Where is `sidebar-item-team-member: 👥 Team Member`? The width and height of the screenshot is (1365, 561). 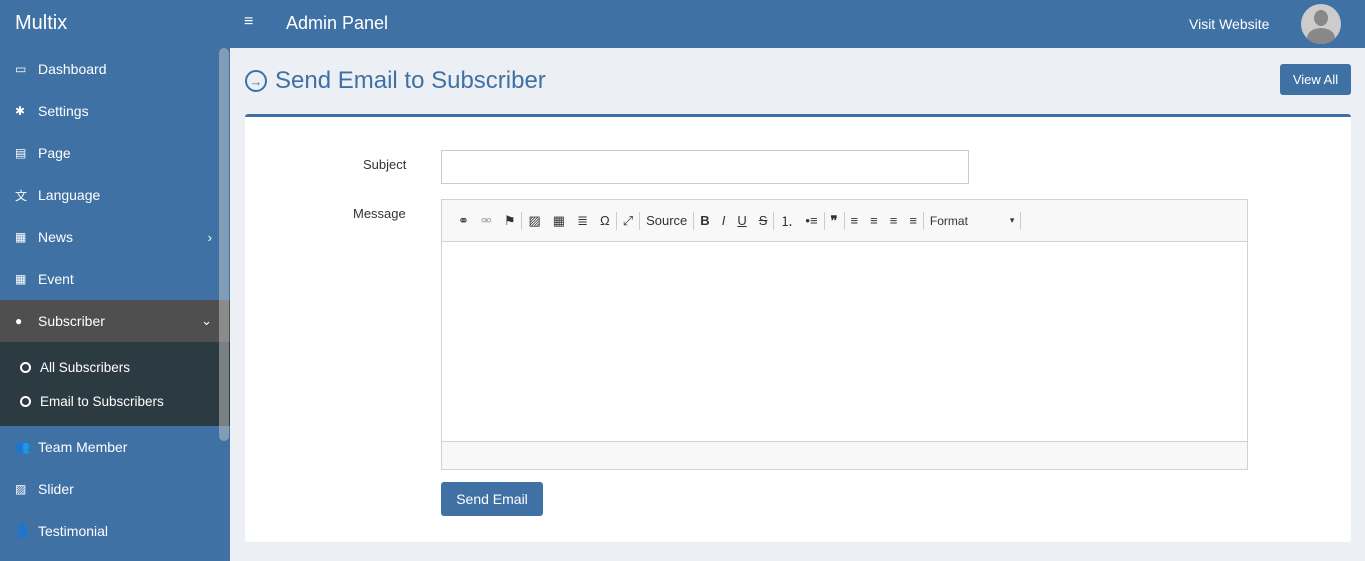
sidebar-item-team-member: 👥 Team Member is located at coordinates (115, 447).